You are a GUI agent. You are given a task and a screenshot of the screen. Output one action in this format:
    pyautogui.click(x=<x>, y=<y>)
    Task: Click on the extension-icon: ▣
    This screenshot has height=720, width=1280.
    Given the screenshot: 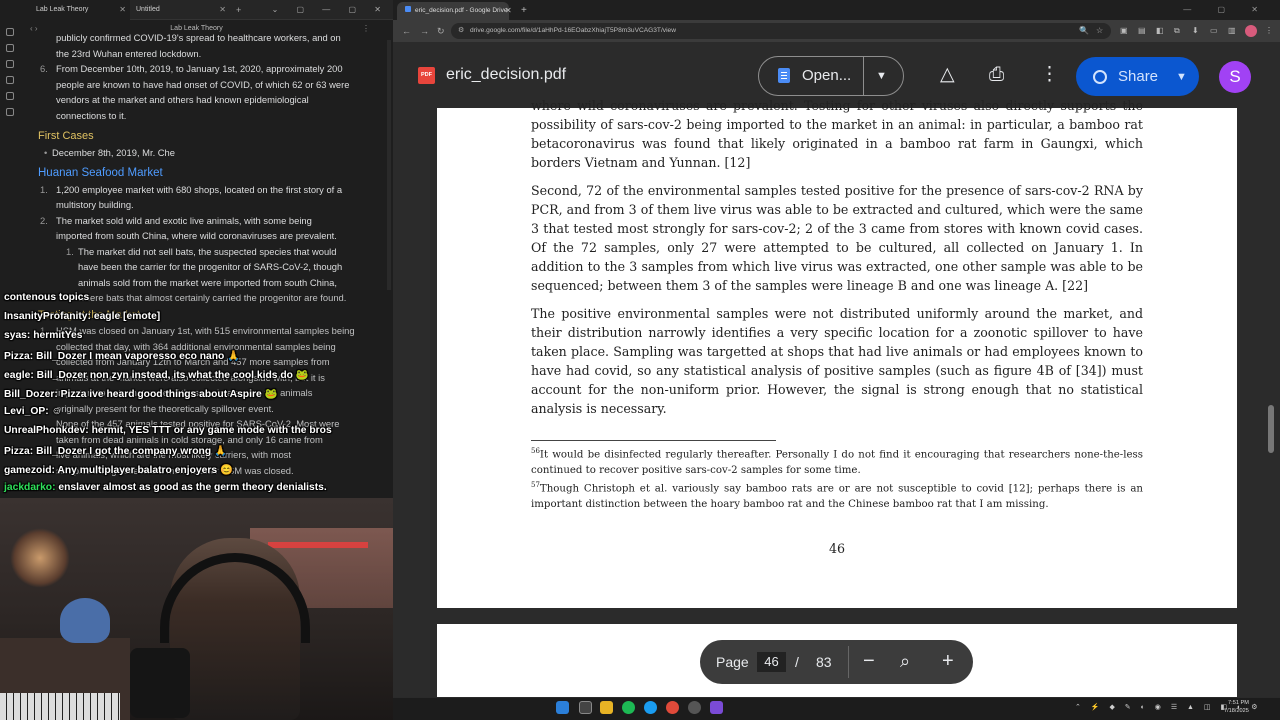 What is the action you would take?
    pyautogui.click(x=1124, y=31)
    